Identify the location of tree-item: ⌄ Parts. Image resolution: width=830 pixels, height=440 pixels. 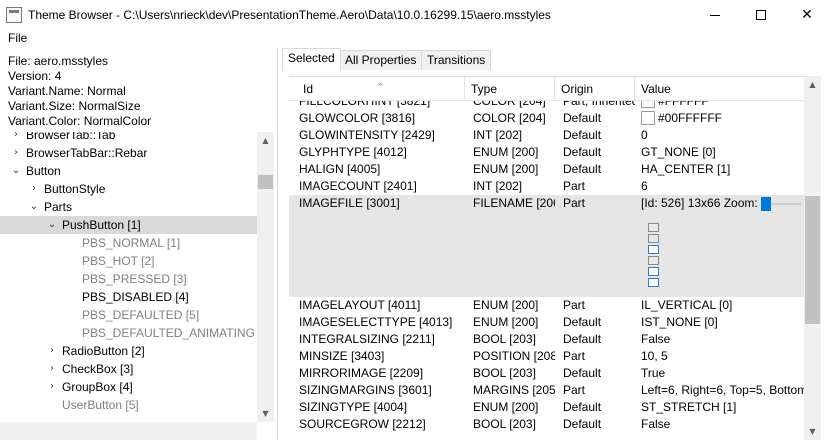
(128, 207).